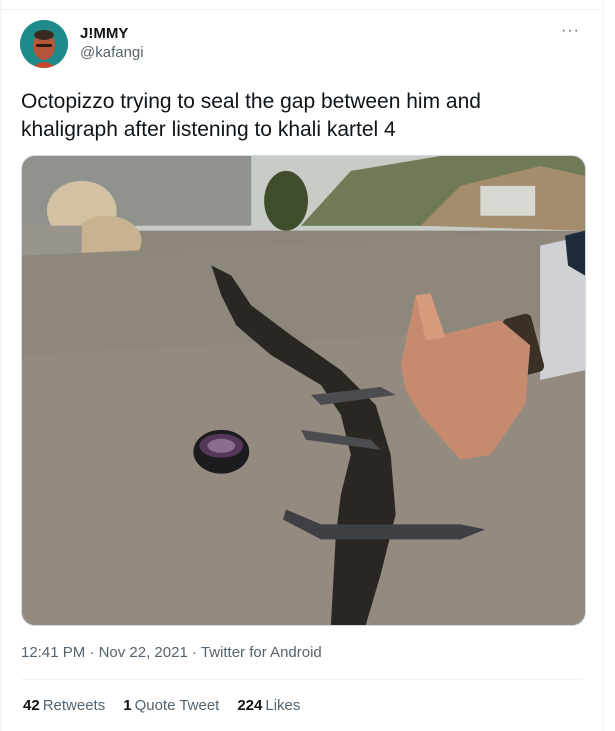 Image resolution: width=615 pixels, height=731 pixels. Describe the element at coordinates (74, 705) in the screenshot. I see `retweets-label: Retweets` at that location.